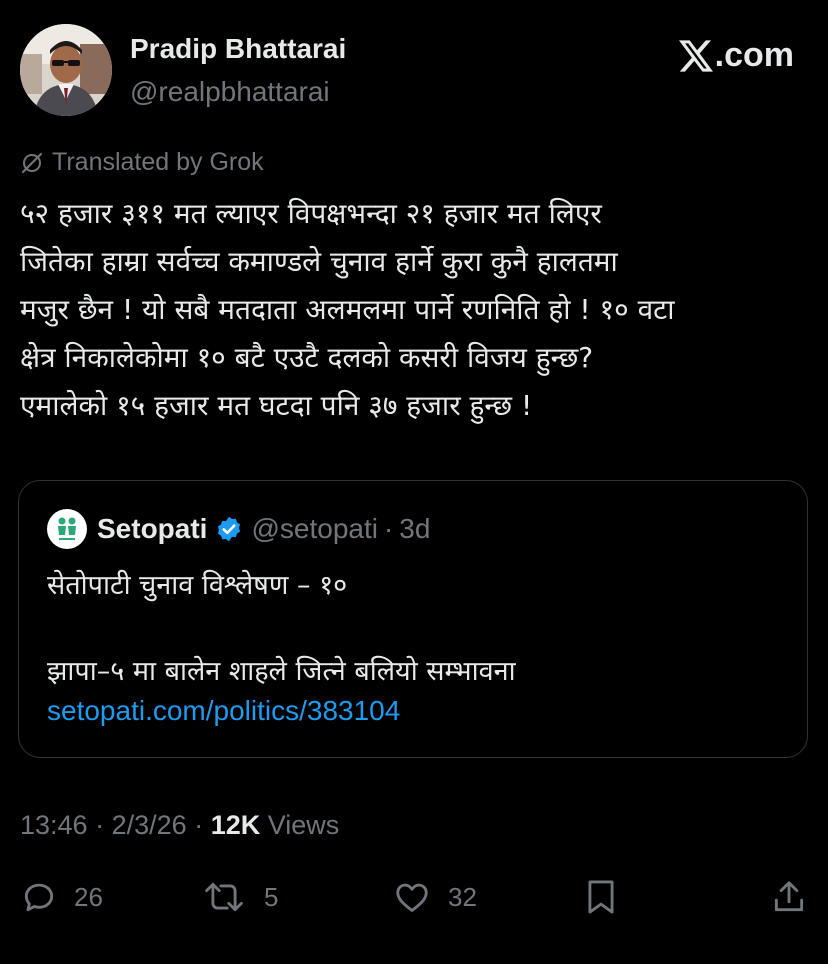 Image resolution: width=828 pixels, height=964 pixels. What do you see at coordinates (223, 711) in the screenshot?
I see `quoted-link: setopati.com/politics/383104` at bounding box center [223, 711].